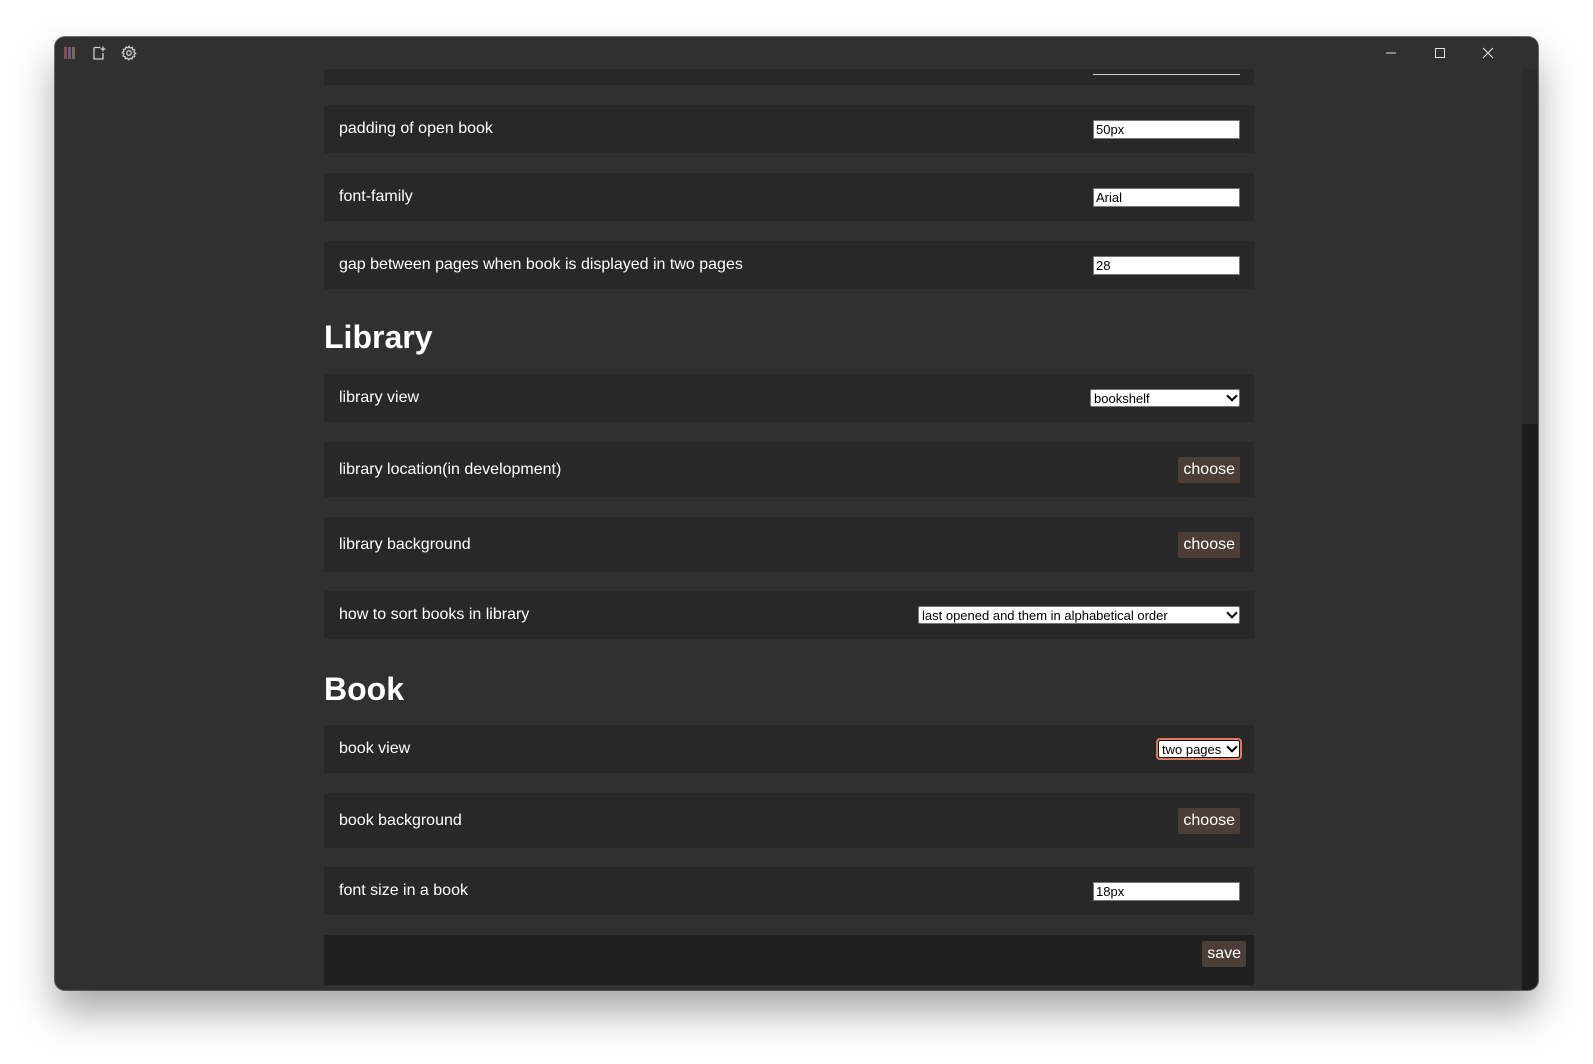 This screenshot has height=1064, width=1593. I want to click on font-size-input, so click(1166, 891).